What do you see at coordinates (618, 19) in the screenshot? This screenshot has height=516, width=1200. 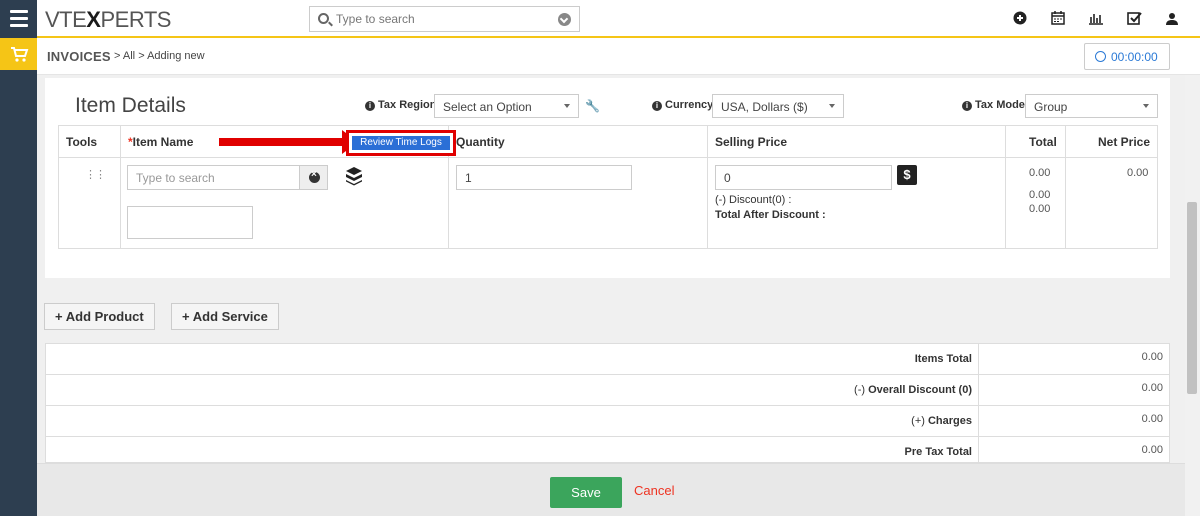 I see `top-bar: VTEXPERTS Type to search` at bounding box center [618, 19].